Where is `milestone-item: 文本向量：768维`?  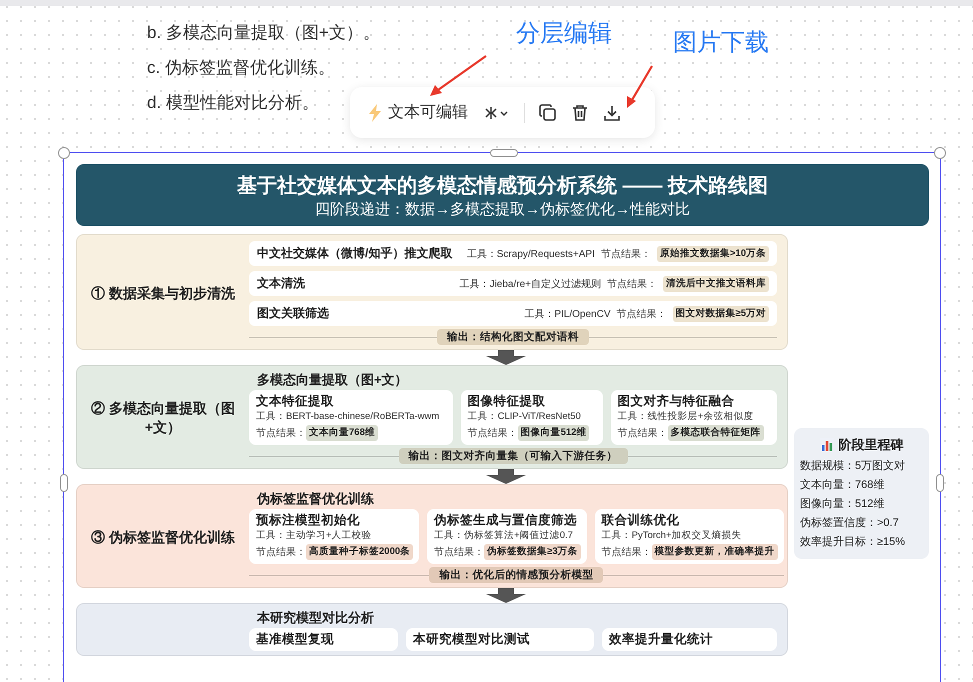 milestone-item: 文本向量：768维 is located at coordinates (843, 485).